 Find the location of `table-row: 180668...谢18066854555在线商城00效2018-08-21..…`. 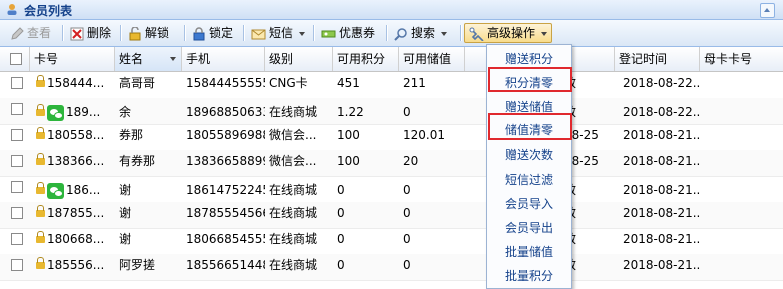

table-row: 180668...谢18066854555在线商城00效2018-08-21..… is located at coordinates (391, 241).